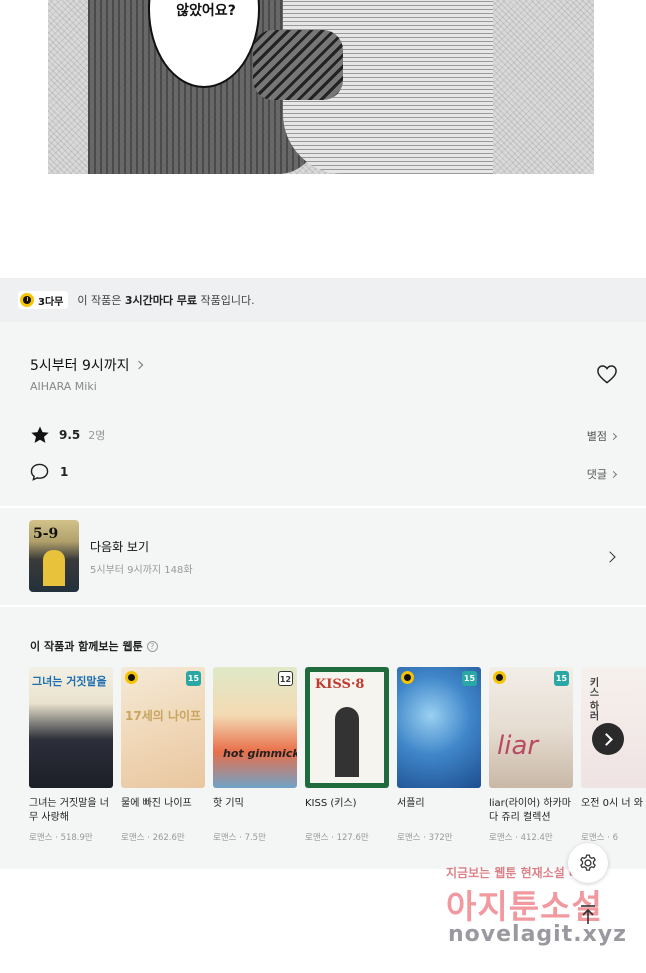 The height and width of the screenshot is (973, 646). I want to click on rec-cover: 그녀는 거짓말을, so click(71, 727).